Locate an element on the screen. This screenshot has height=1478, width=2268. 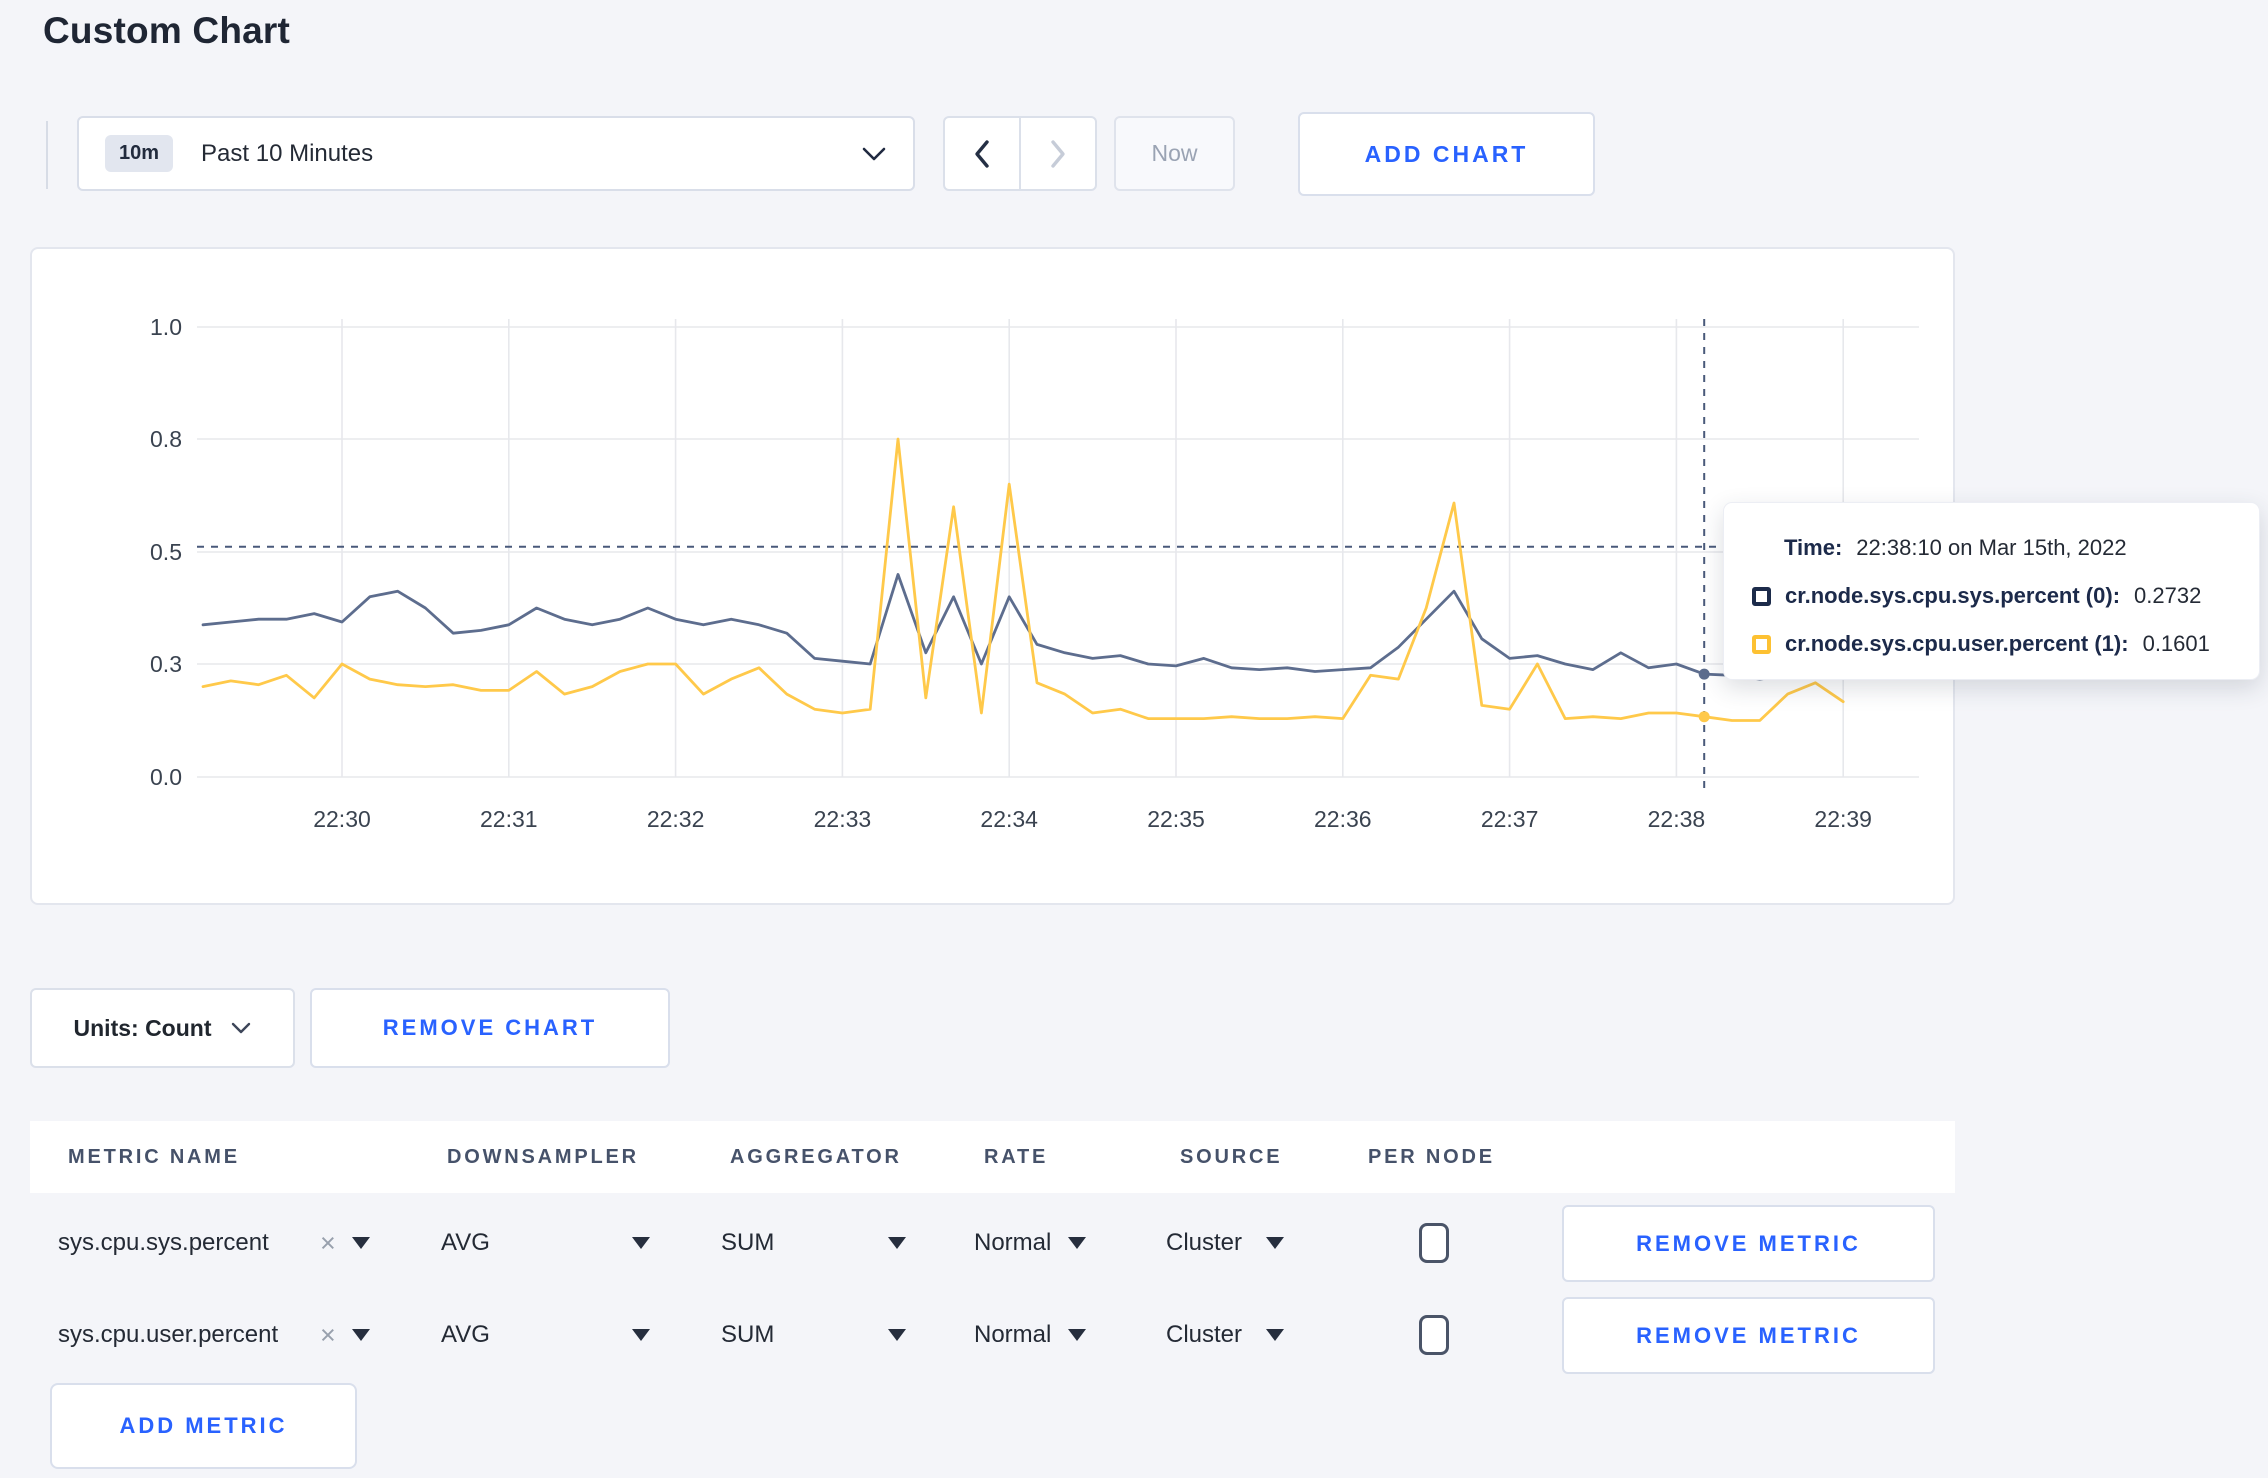
time-window-label: Past 10 Minutes is located at coordinates (287, 153).